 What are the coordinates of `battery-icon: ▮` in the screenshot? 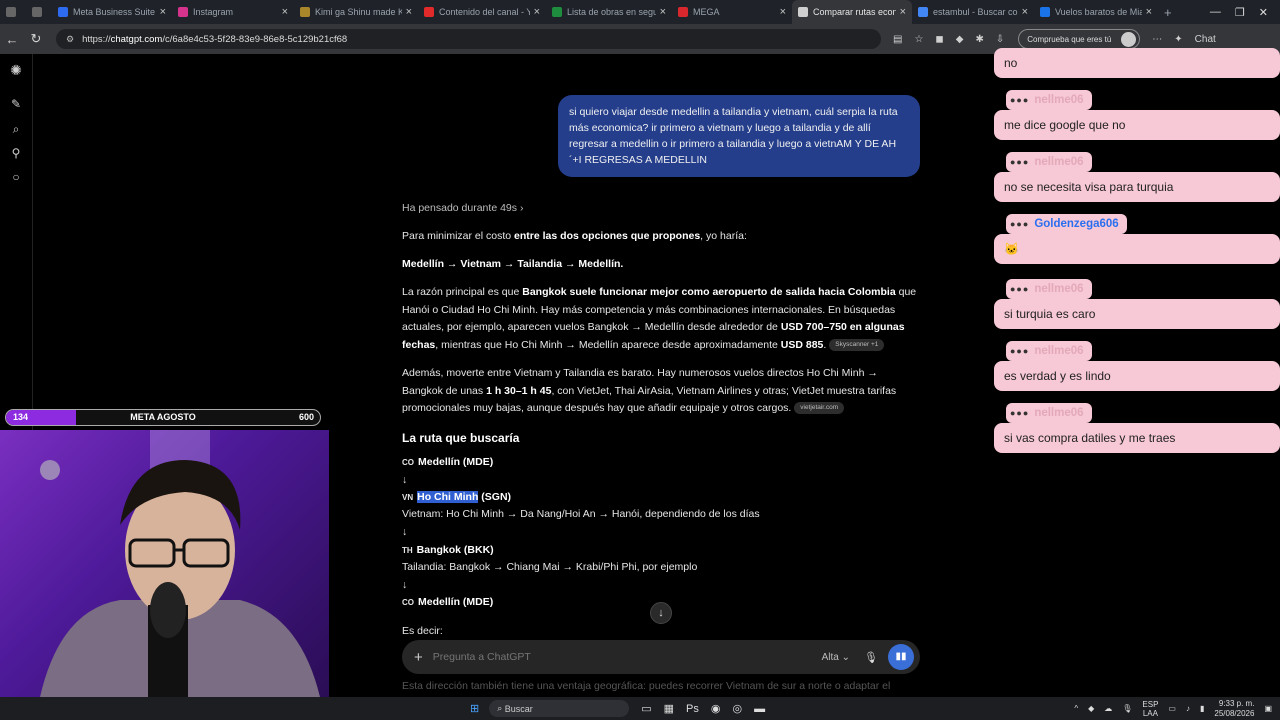 It's located at (1202, 708).